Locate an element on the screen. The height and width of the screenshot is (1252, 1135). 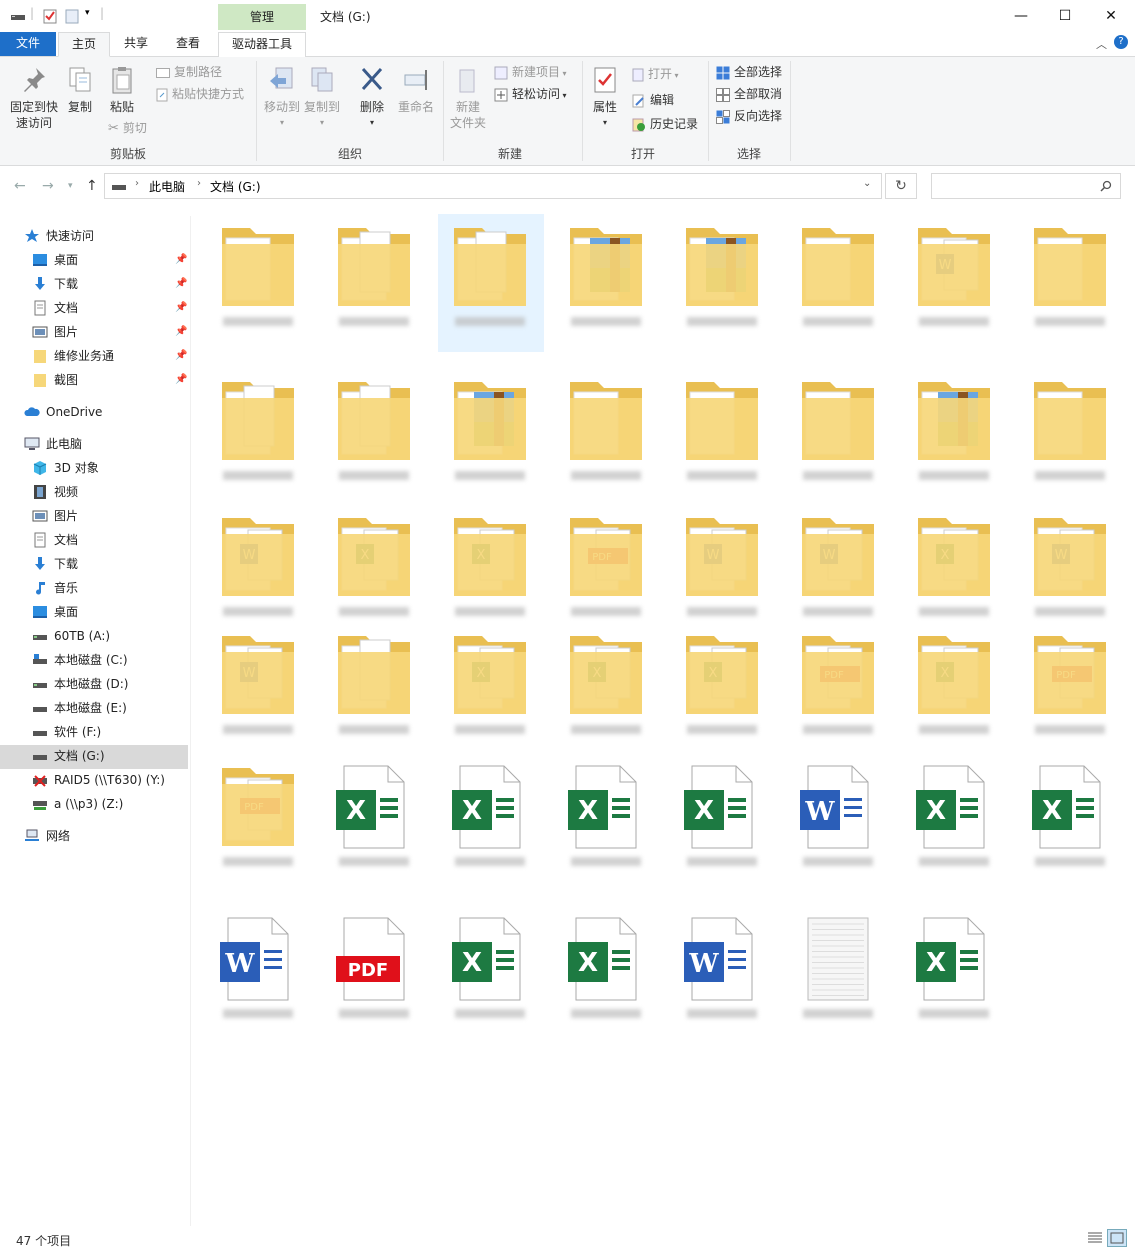
minimize-button: — is located at coordinates (1021, 16).